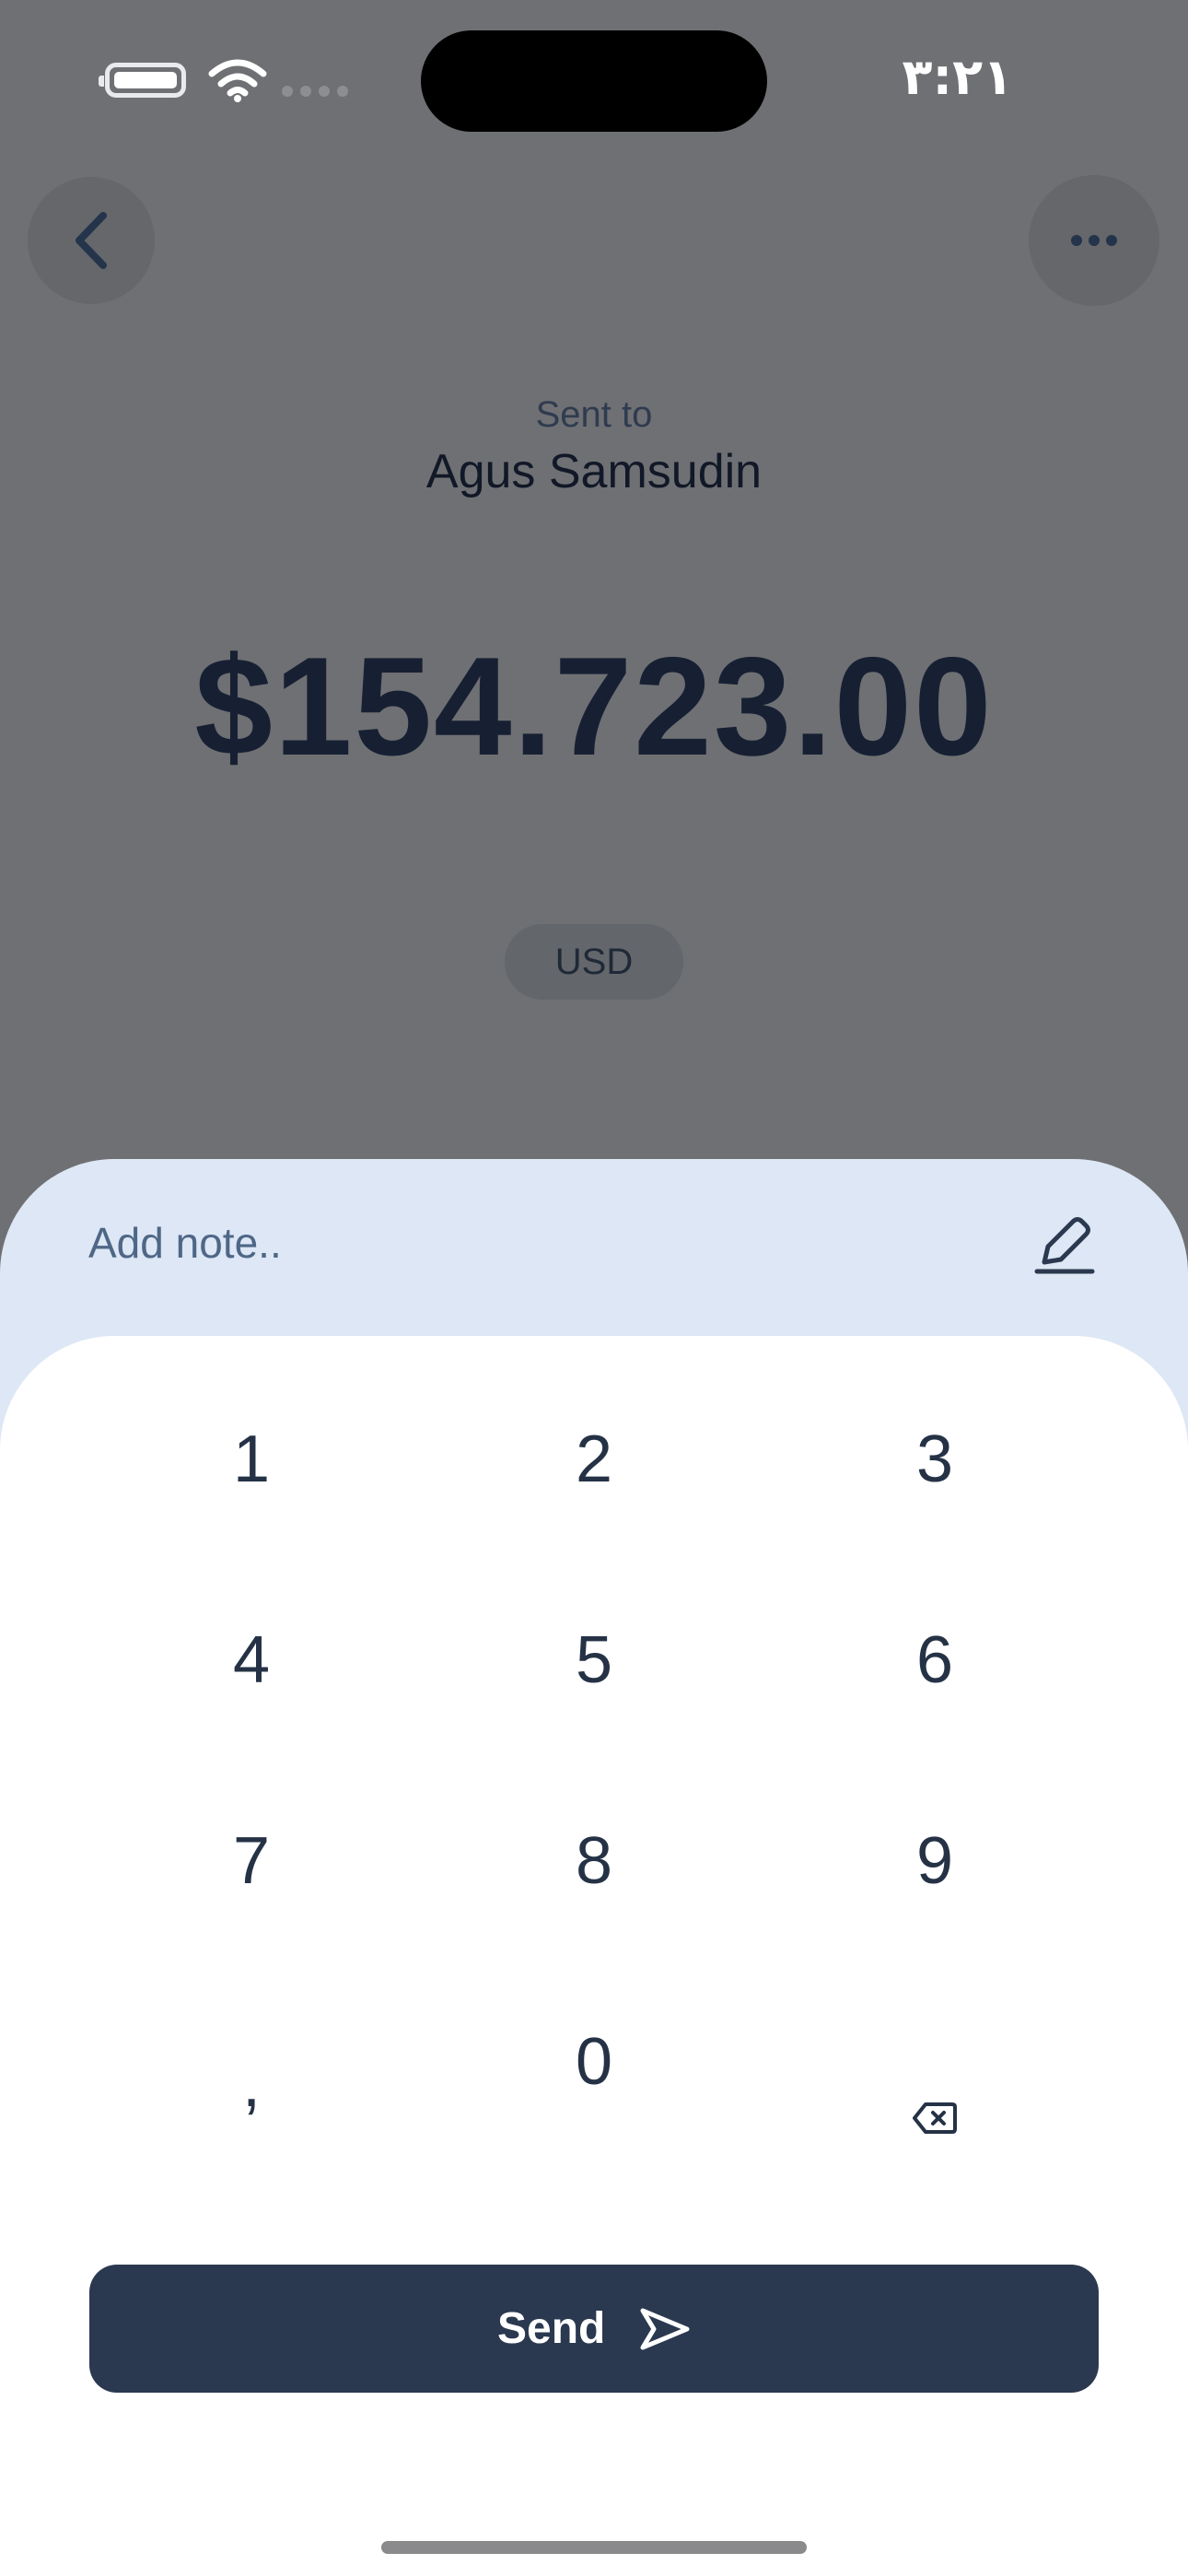 Image resolution: width=1188 pixels, height=2576 pixels. What do you see at coordinates (594, 1861) in the screenshot?
I see `keypad-key-8: 8` at bounding box center [594, 1861].